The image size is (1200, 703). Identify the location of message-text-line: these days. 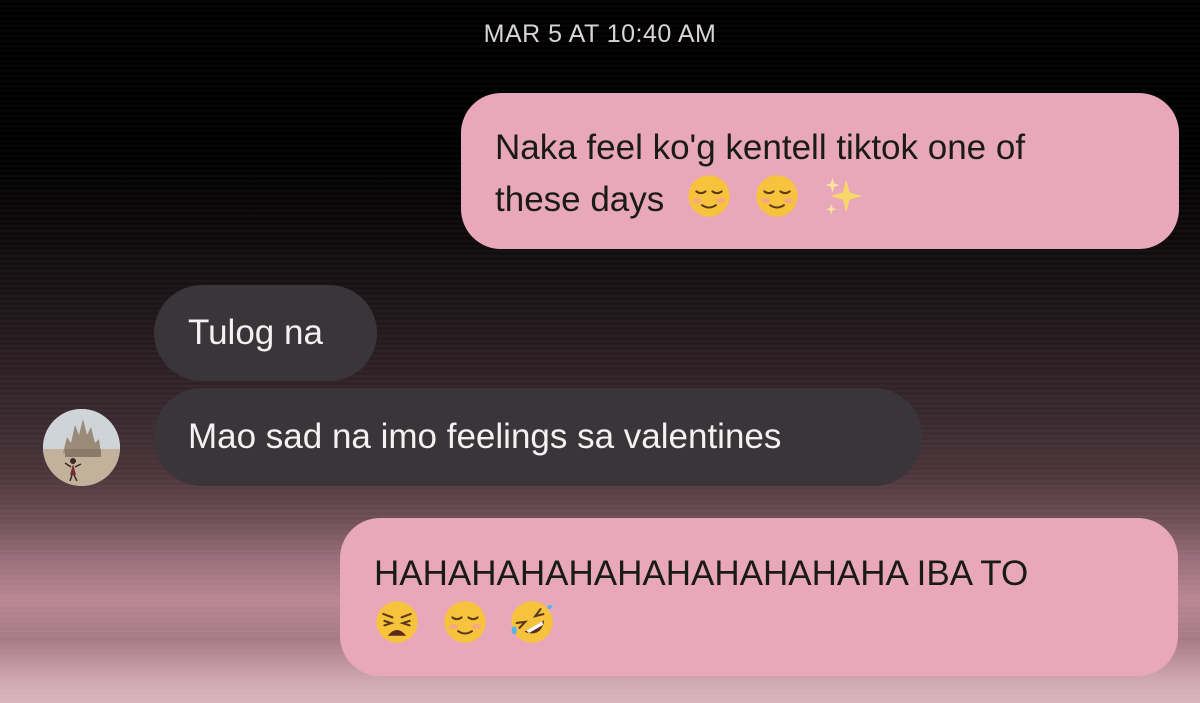
(820, 199).